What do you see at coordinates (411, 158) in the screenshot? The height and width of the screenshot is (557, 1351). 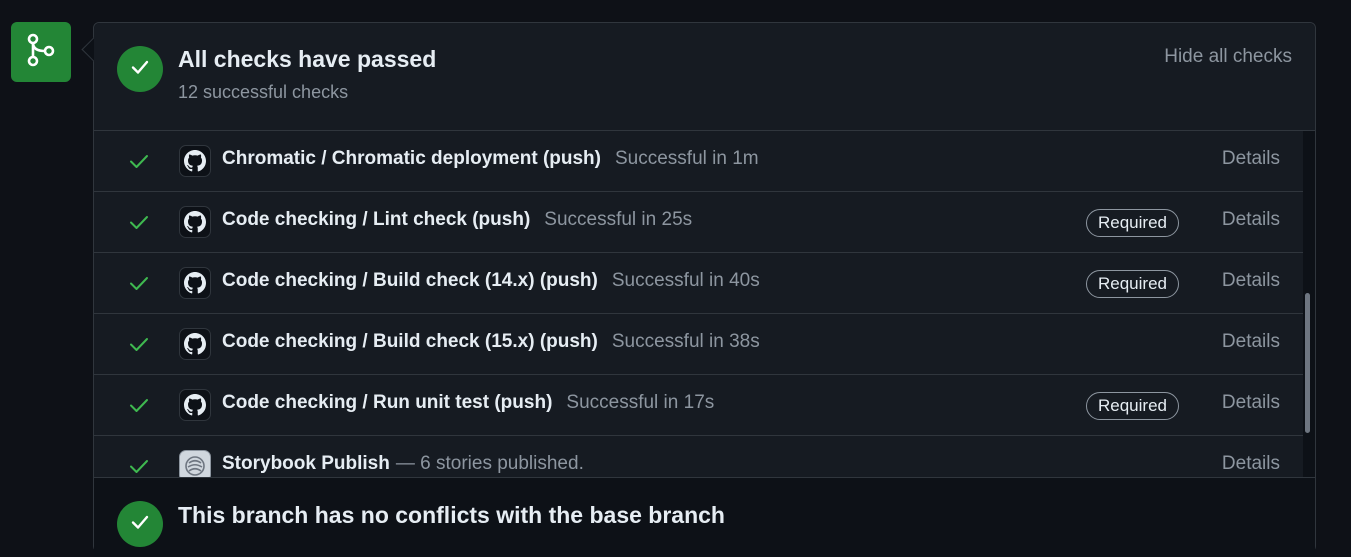 I see `check-name-text: Chromatic / Chromatic deployment (push)` at bounding box center [411, 158].